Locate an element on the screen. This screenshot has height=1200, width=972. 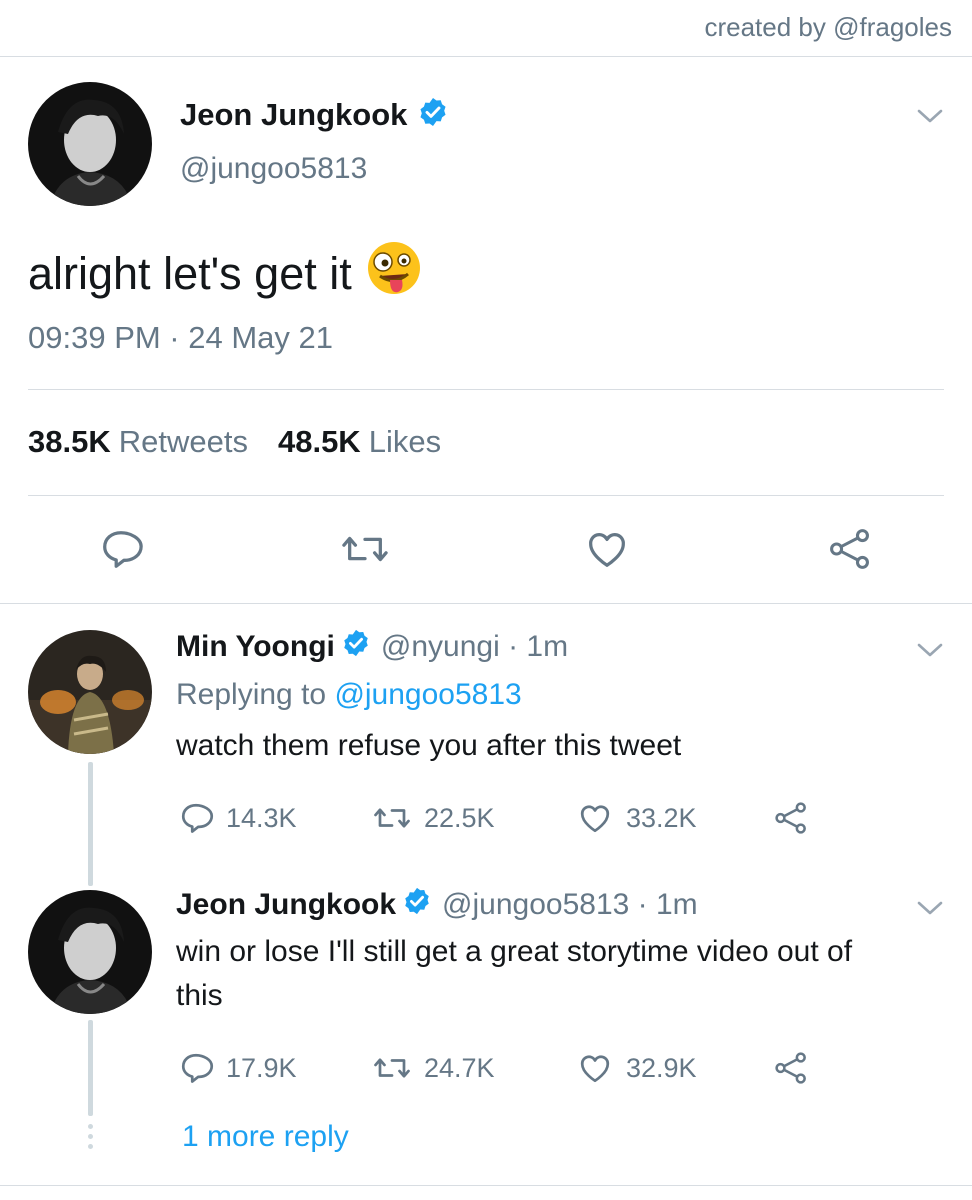
replying-to: Replying to @jungoo5813 is located at coordinates (349, 695).